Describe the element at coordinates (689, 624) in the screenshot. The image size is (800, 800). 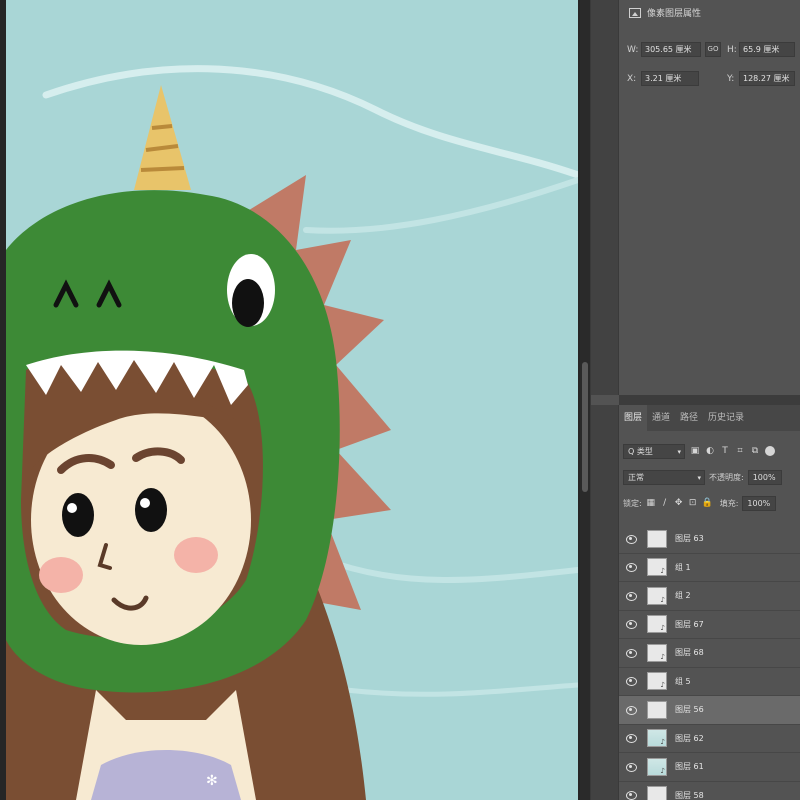
I see `layer-name: 图层 67` at that location.